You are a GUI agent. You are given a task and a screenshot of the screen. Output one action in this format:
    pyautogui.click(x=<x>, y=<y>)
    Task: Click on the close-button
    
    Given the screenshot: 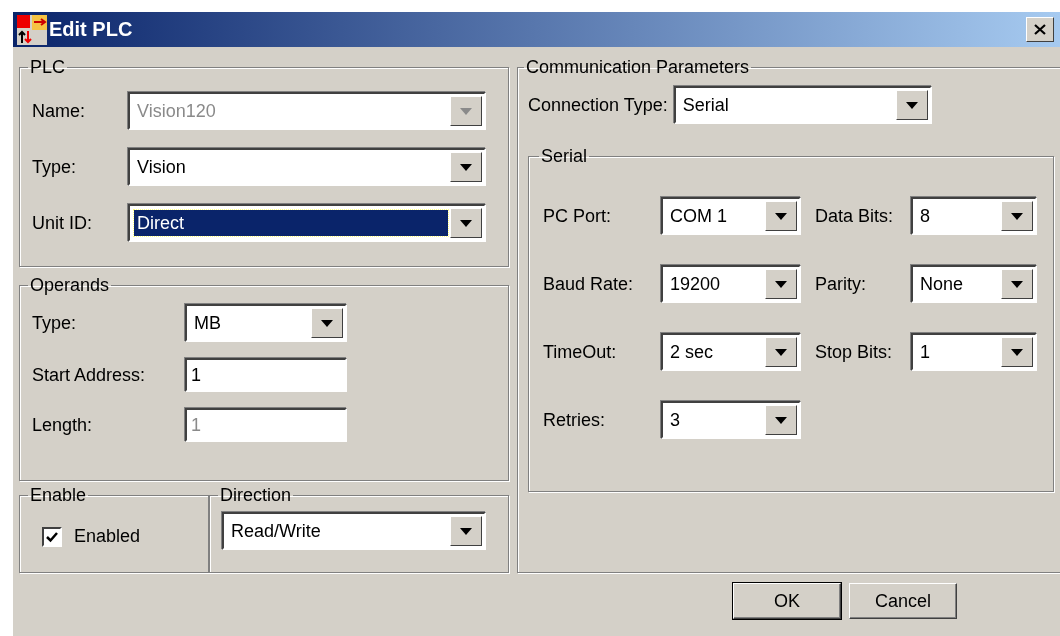 What is the action you would take?
    pyautogui.click(x=1040, y=29)
    